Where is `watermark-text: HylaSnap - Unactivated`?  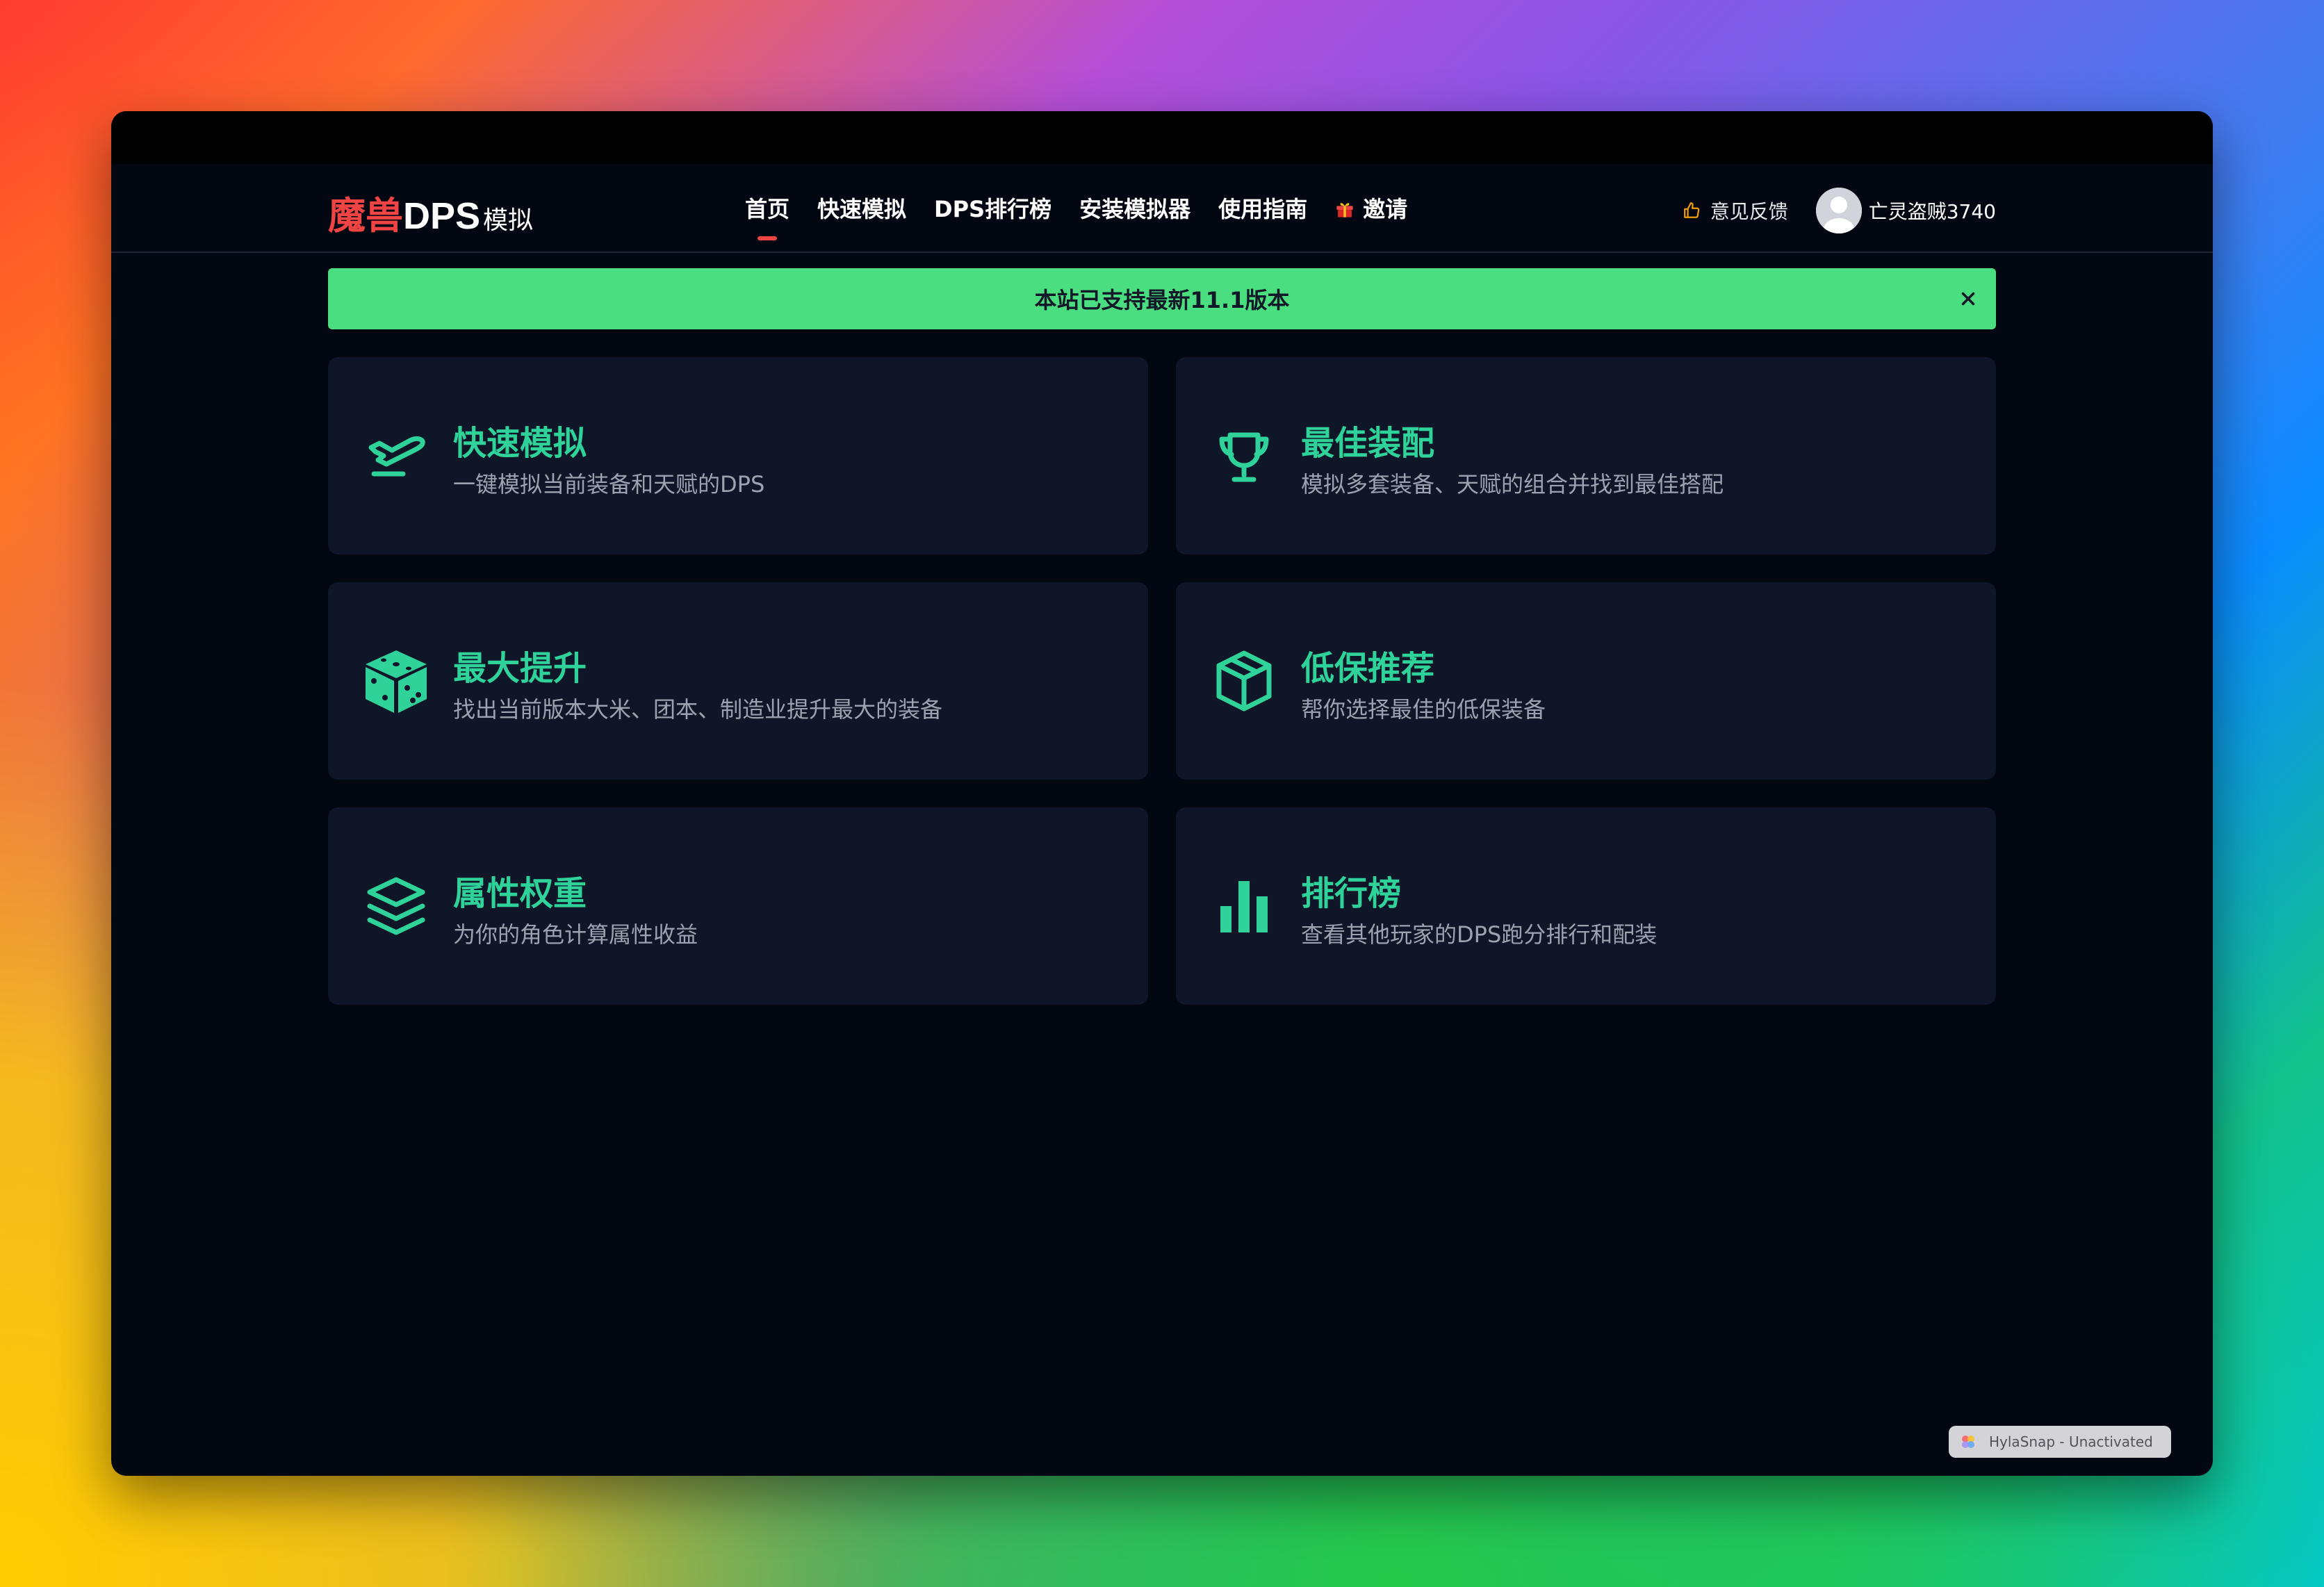
watermark-text: HylaSnap - Unactivated is located at coordinates (2071, 1441).